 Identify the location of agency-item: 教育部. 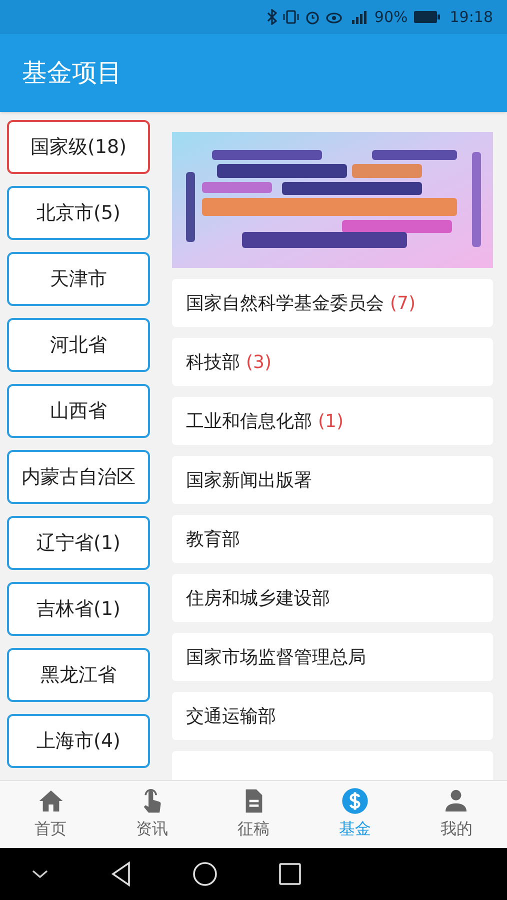
(332, 539).